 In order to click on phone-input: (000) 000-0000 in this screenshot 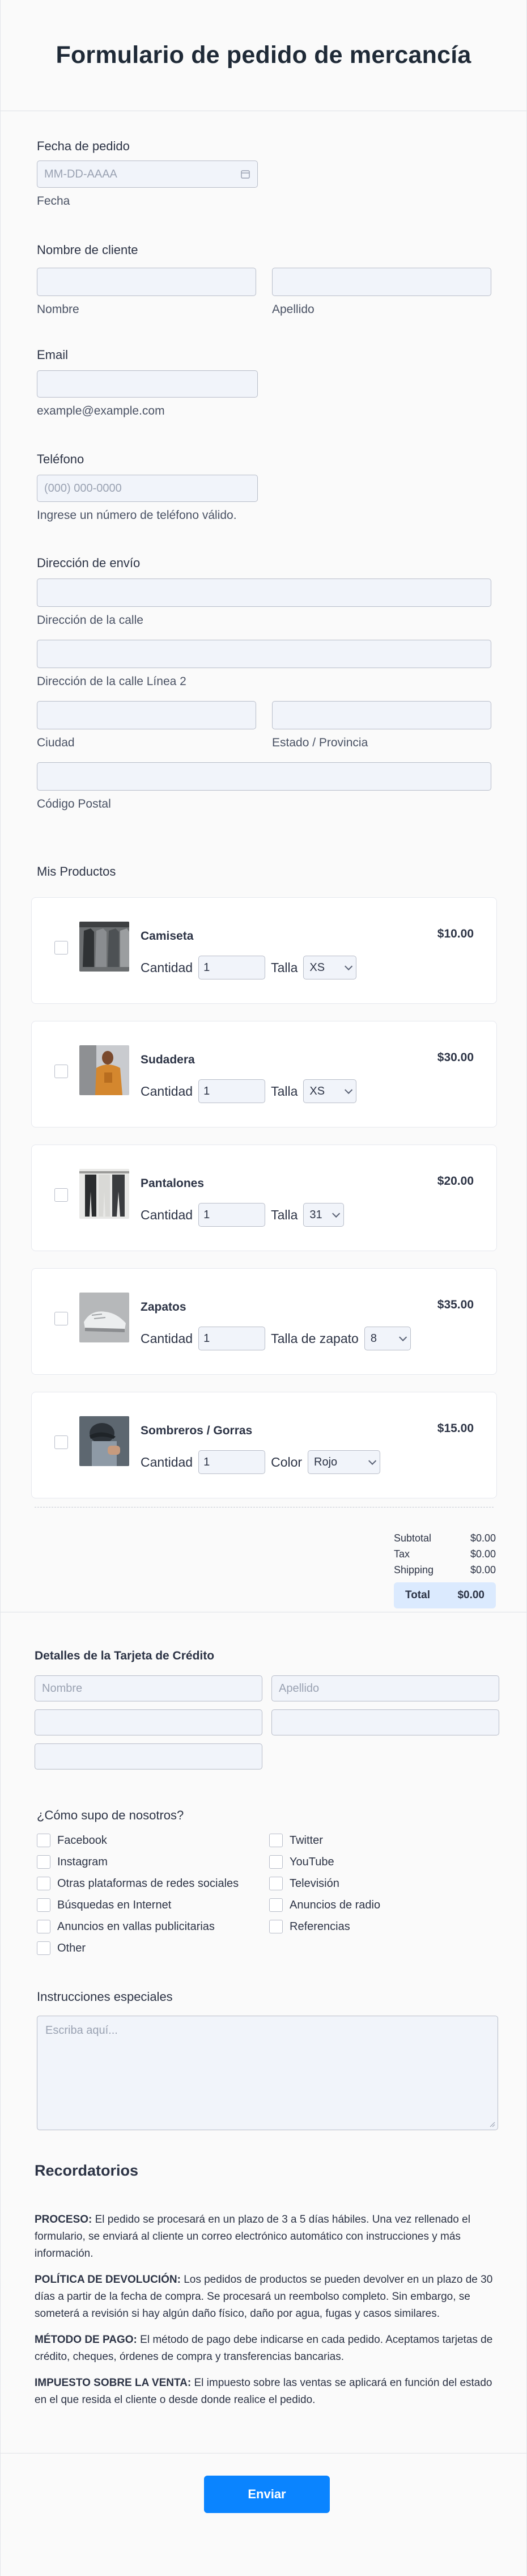, I will do `click(147, 488)`.